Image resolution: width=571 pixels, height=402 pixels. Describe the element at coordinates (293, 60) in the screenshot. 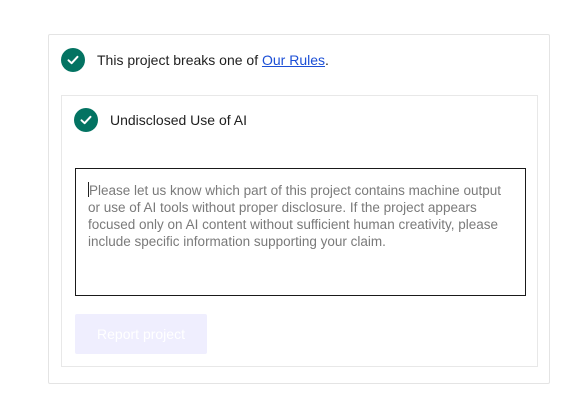

I see `our-rules-link: Our Rules` at that location.